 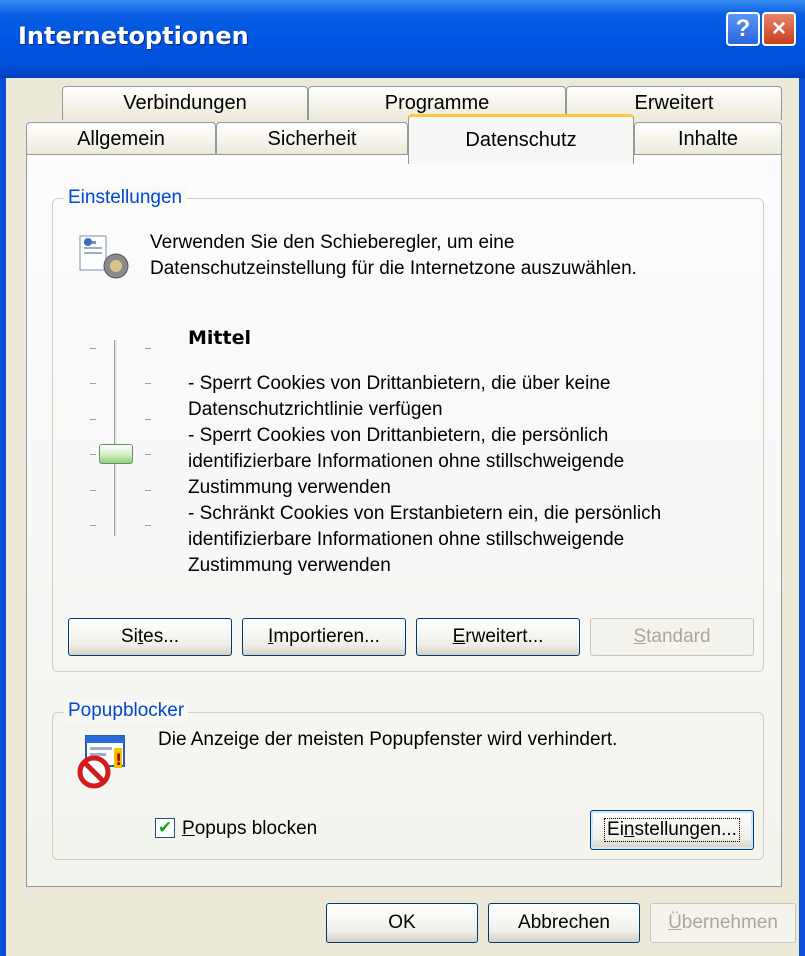 What do you see at coordinates (402, 39) in the screenshot?
I see `title-bar: Internetoptionen ? ×` at bounding box center [402, 39].